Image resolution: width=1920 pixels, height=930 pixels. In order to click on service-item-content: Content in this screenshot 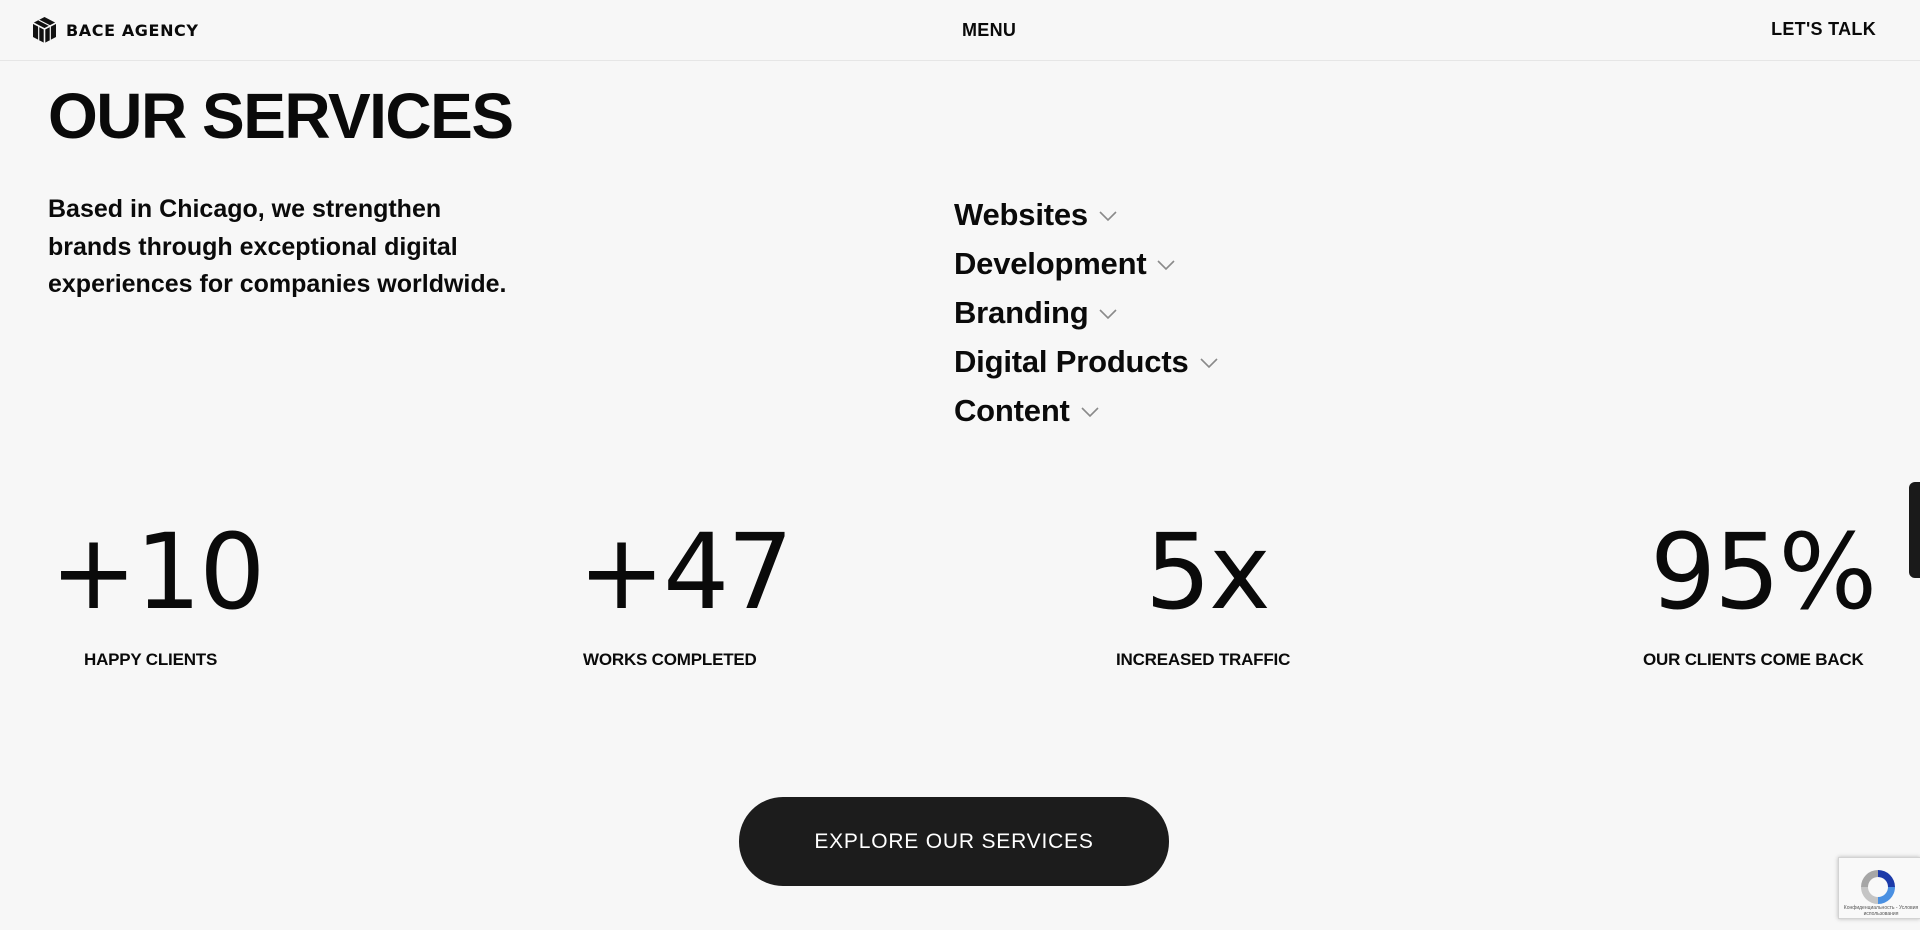, I will do `click(1086, 410)`.